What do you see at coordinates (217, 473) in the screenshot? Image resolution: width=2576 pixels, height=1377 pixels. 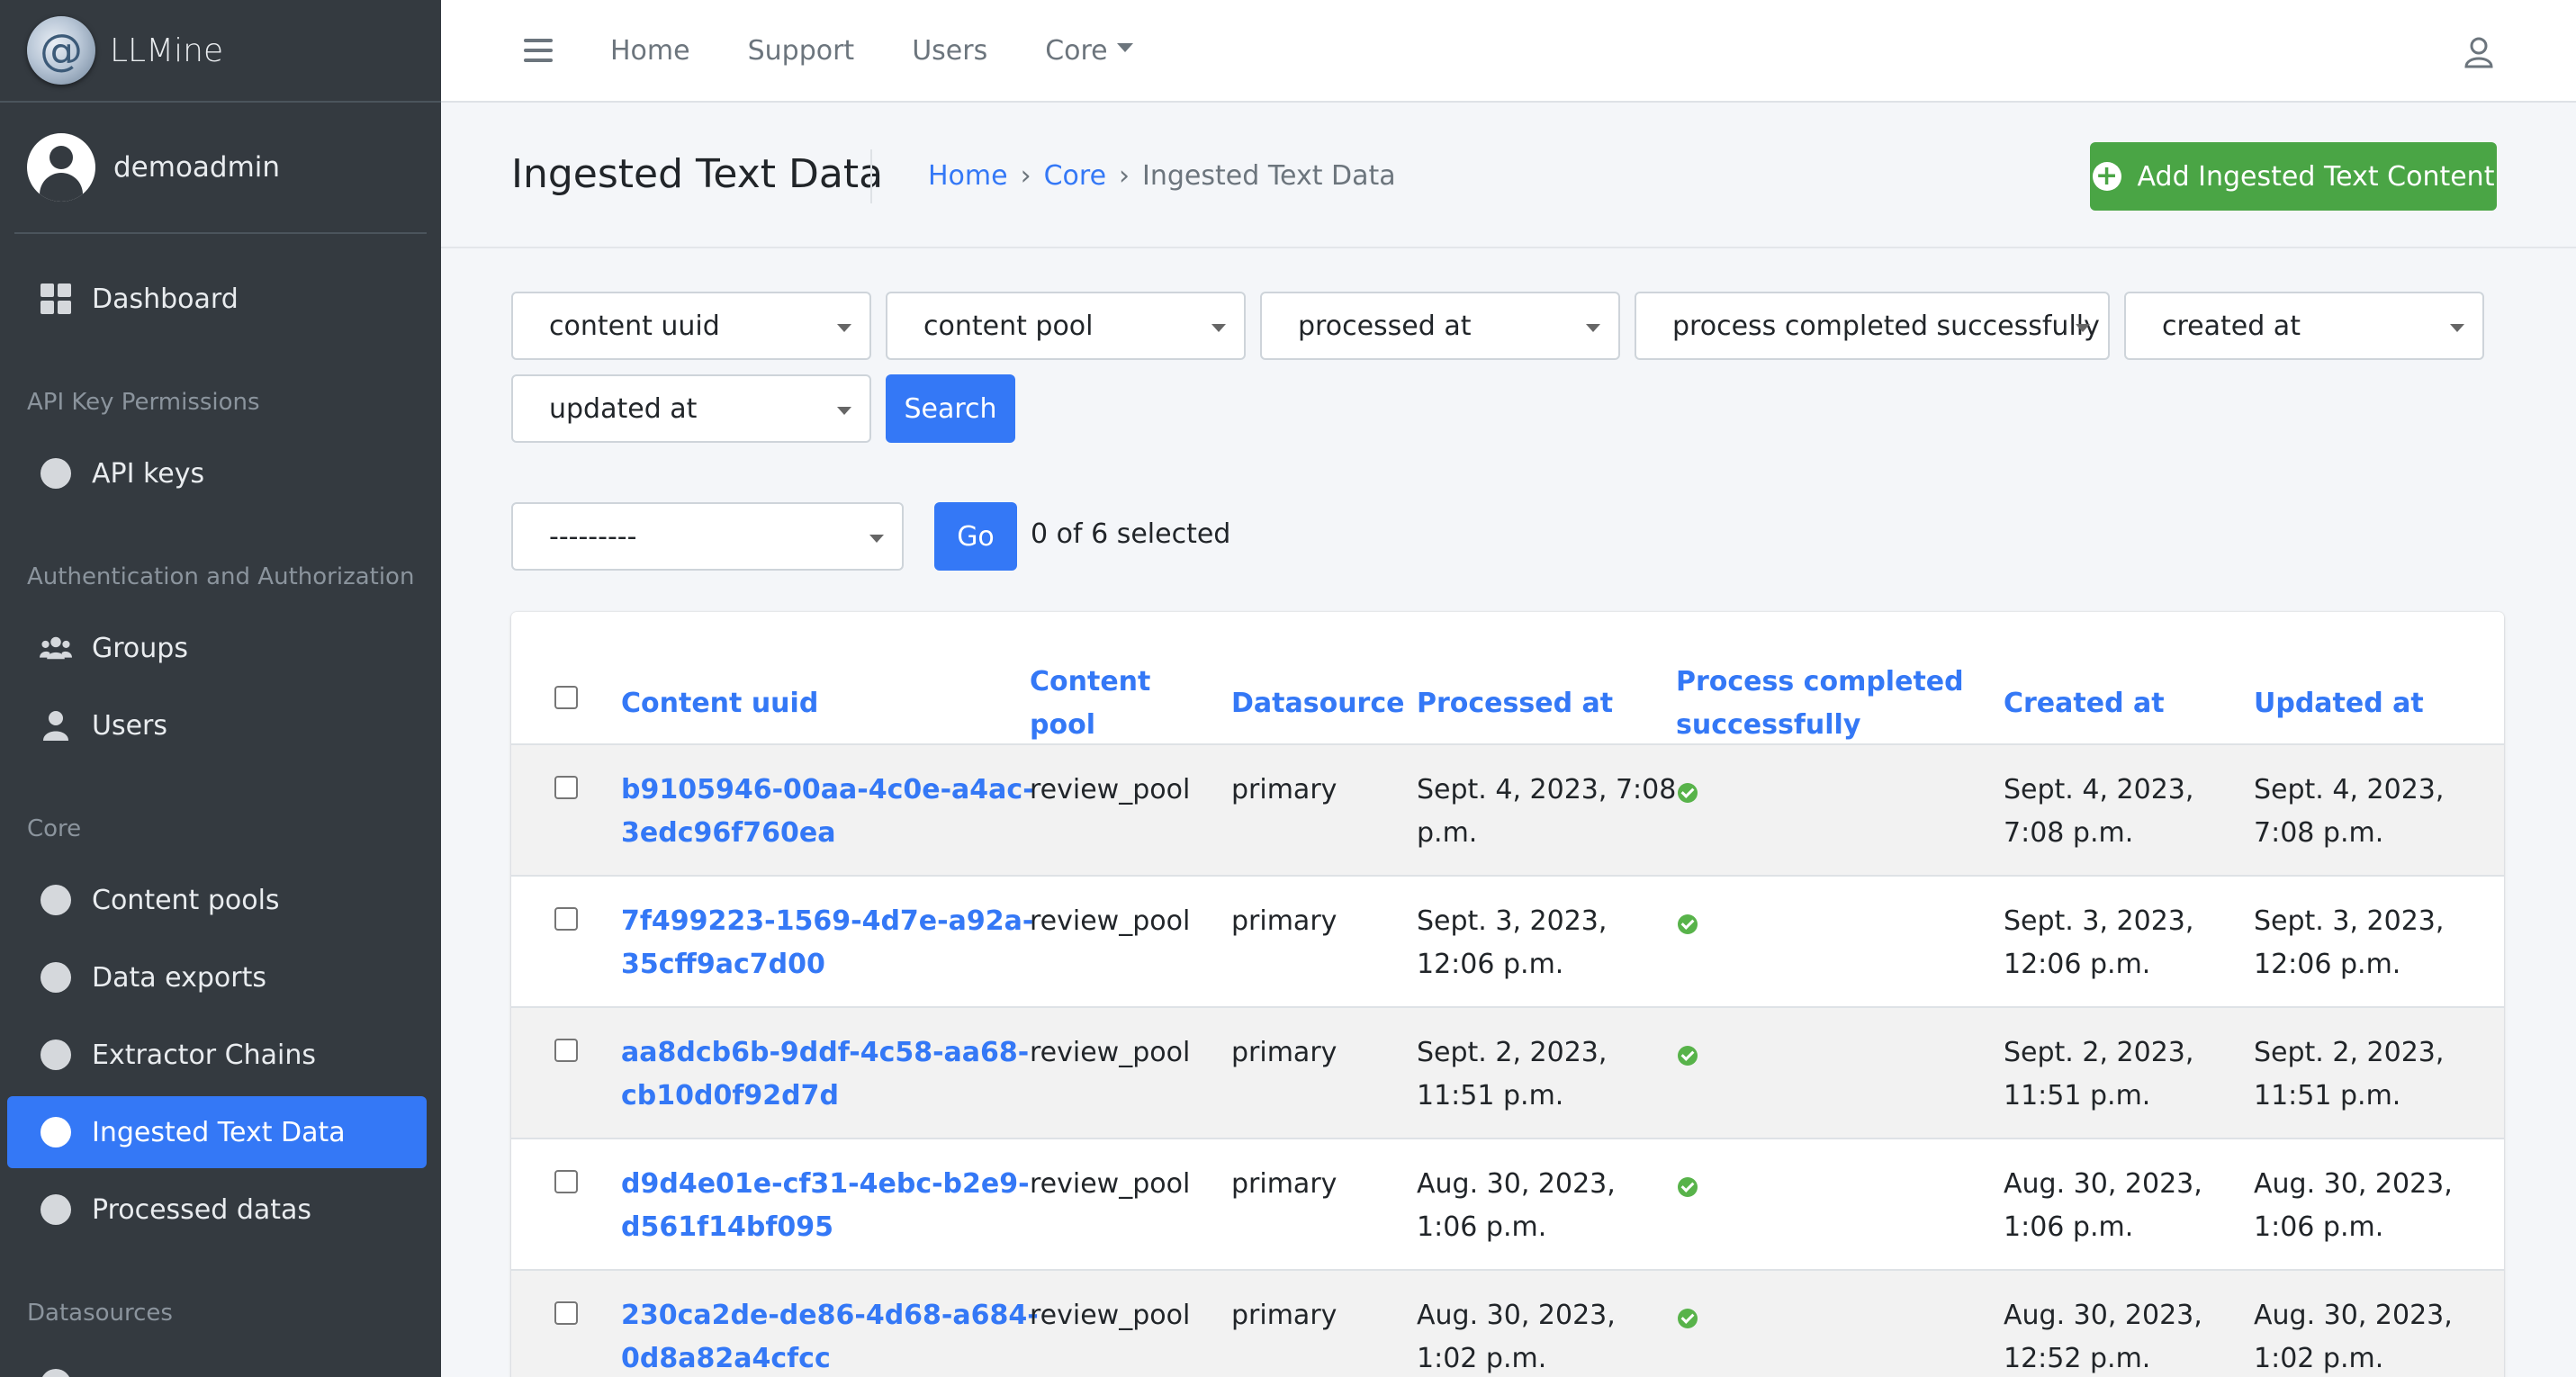 I see `sidebar-item-api-keys: API keys` at bounding box center [217, 473].